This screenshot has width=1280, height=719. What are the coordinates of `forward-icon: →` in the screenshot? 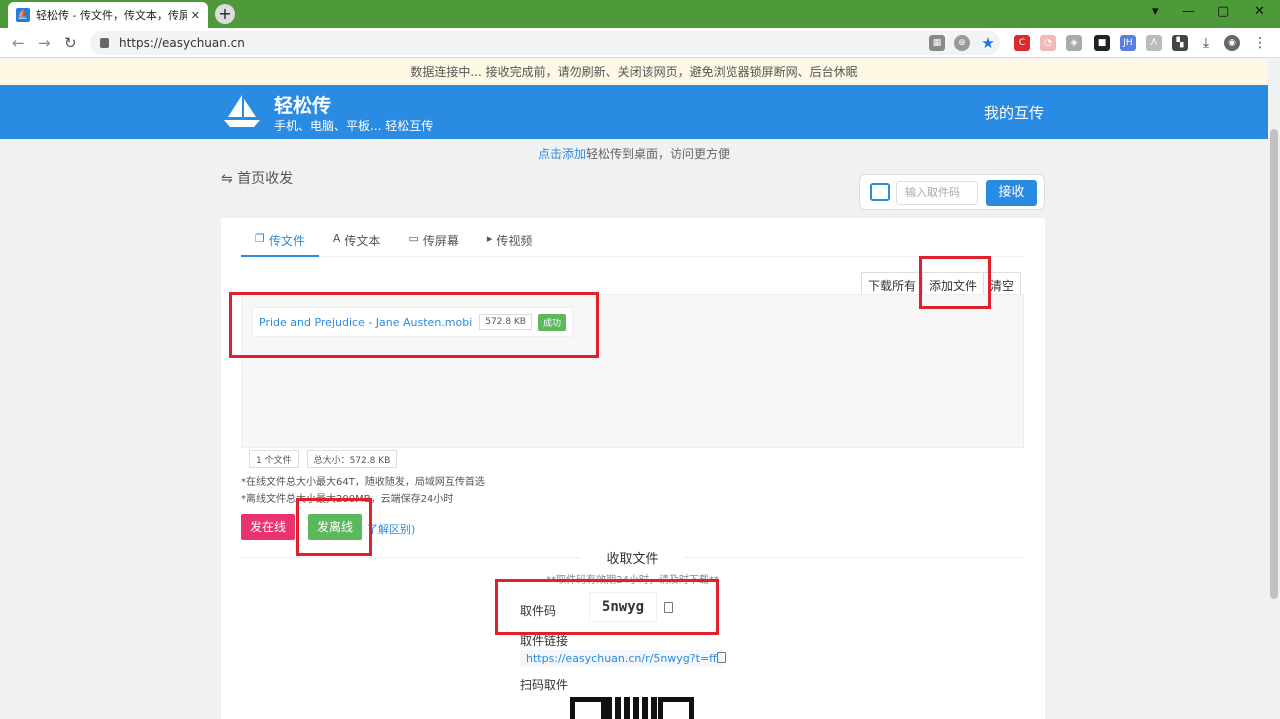 It's located at (44, 43).